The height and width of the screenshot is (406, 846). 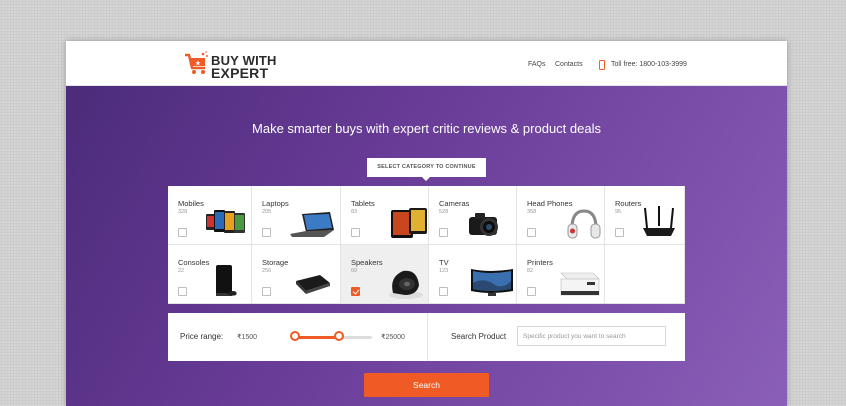 What do you see at coordinates (226, 280) in the screenshot?
I see `console-icon` at bounding box center [226, 280].